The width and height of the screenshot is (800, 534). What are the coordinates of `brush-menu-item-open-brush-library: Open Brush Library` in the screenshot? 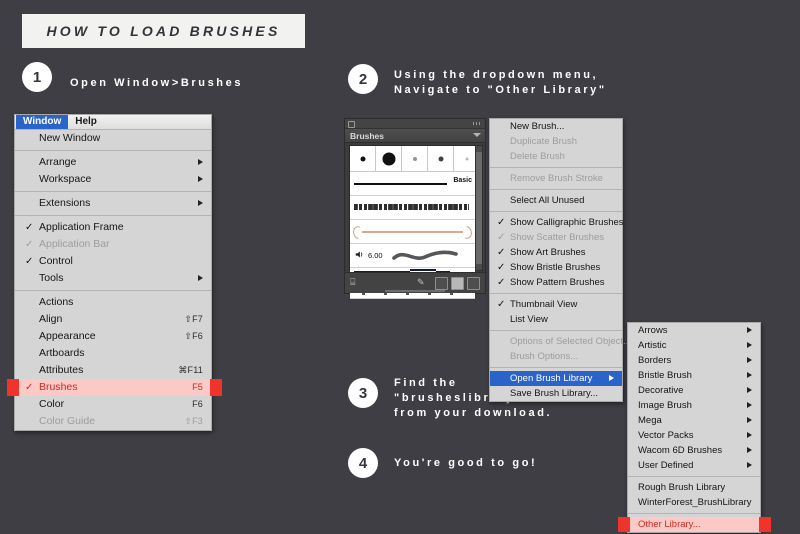 It's located at (556, 378).